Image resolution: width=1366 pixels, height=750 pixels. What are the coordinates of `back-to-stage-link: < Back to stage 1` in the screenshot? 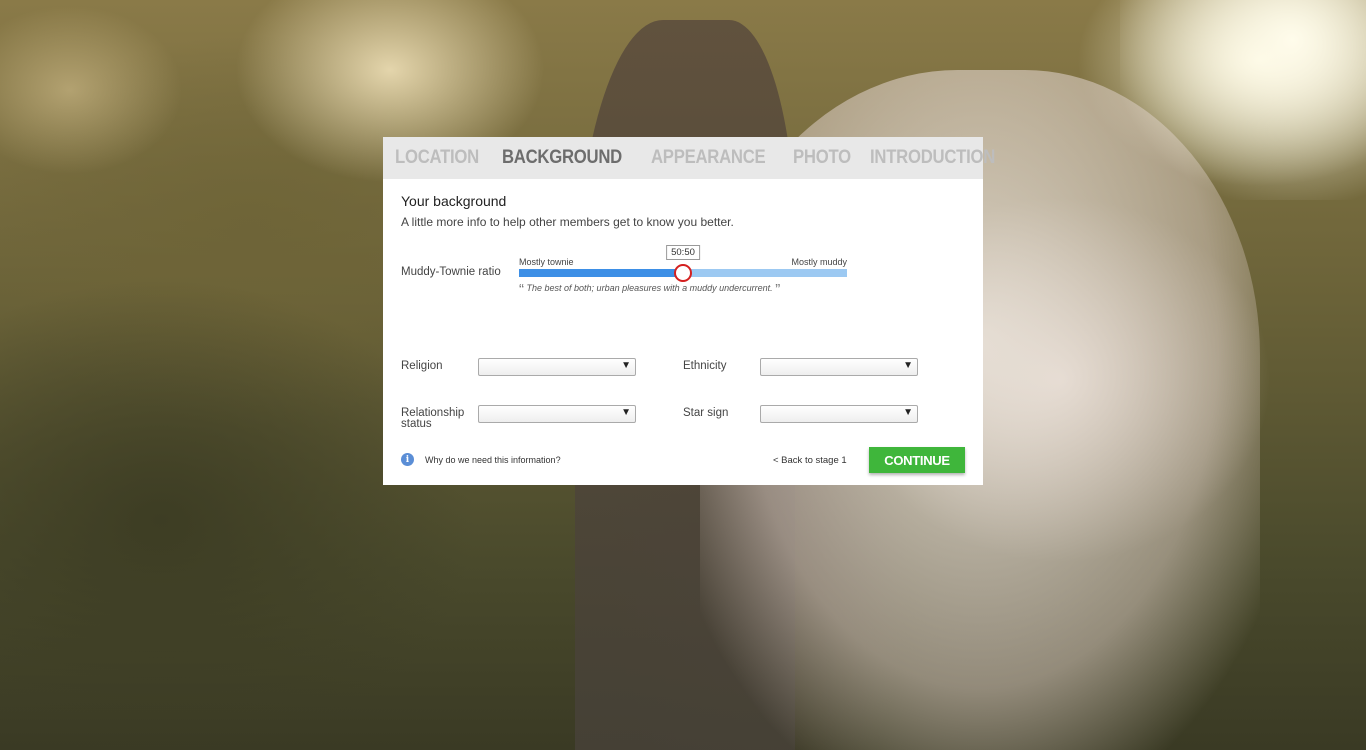 It's located at (810, 460).